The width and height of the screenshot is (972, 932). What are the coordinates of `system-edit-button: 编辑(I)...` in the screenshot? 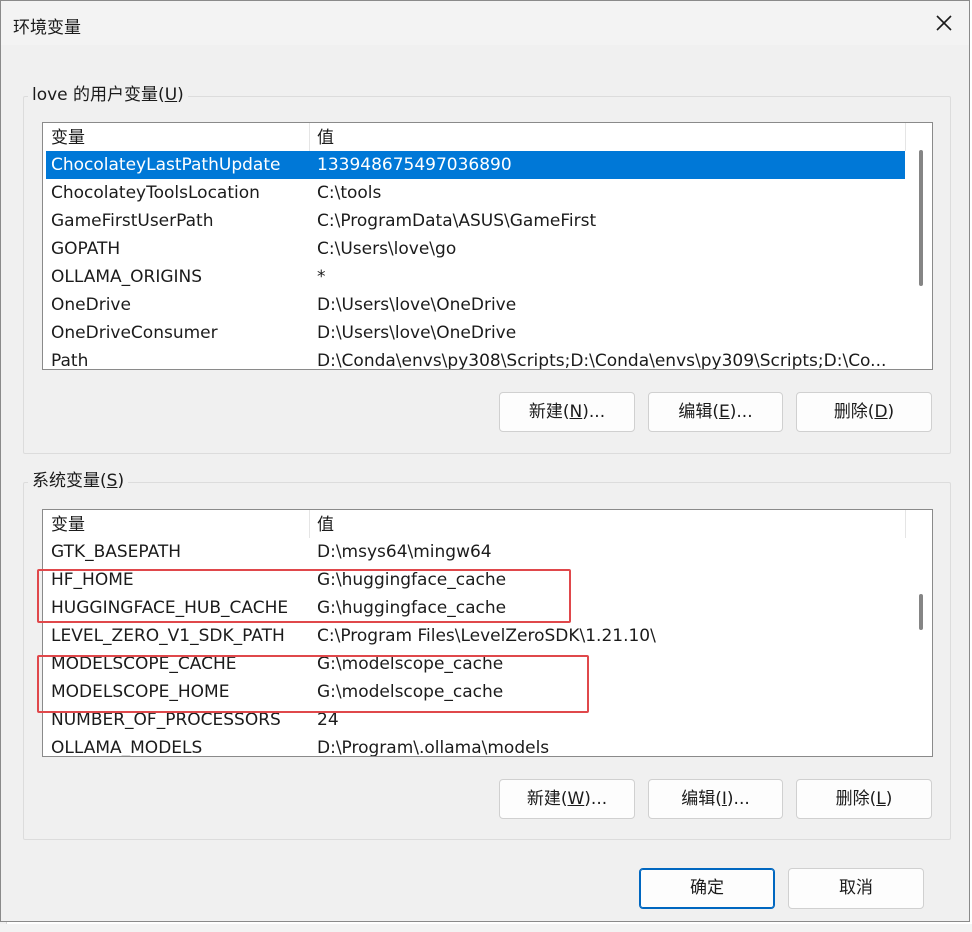 It's located at (715, 799).